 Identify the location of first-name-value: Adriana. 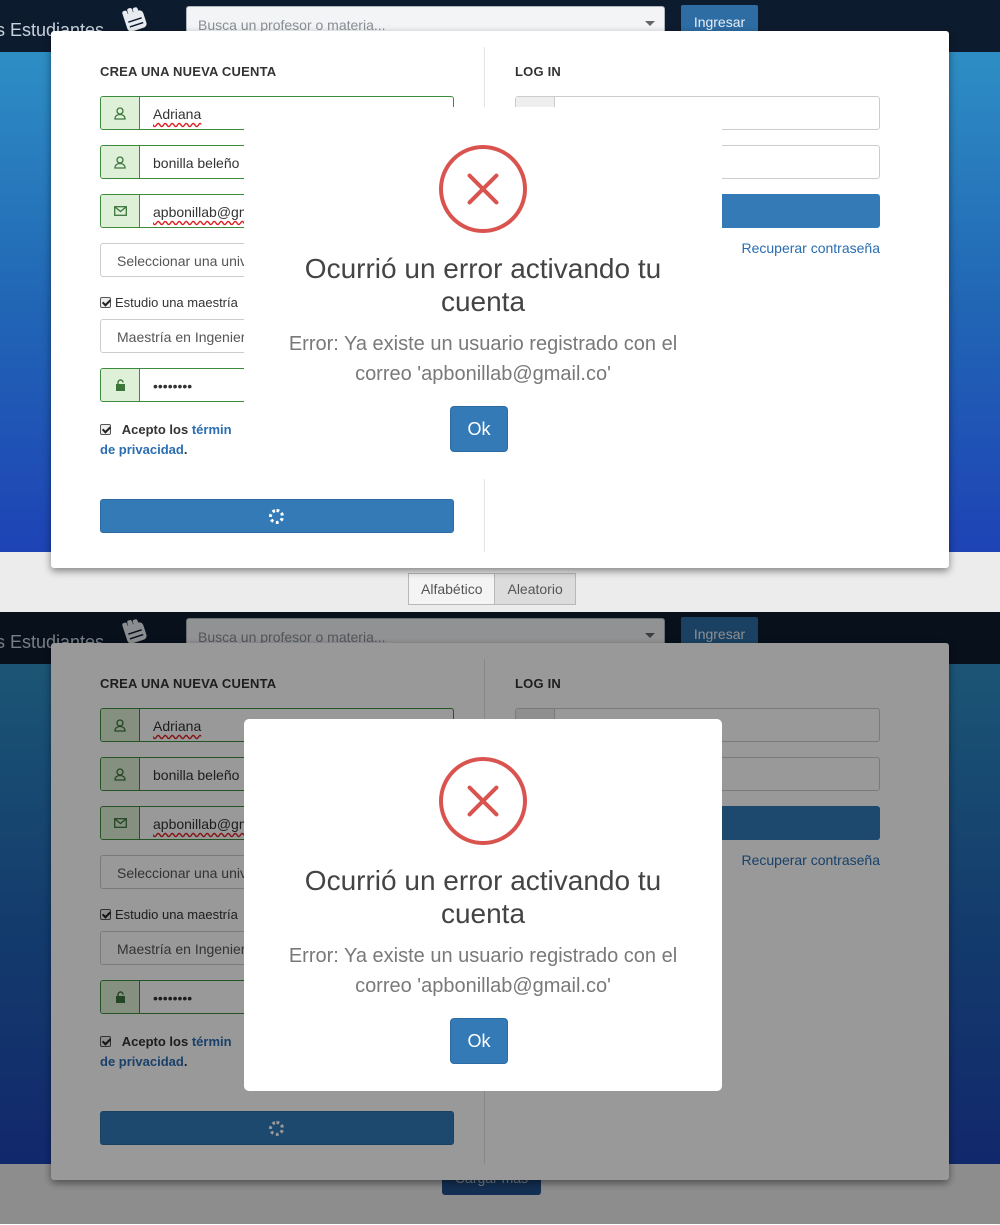
(177, 114).